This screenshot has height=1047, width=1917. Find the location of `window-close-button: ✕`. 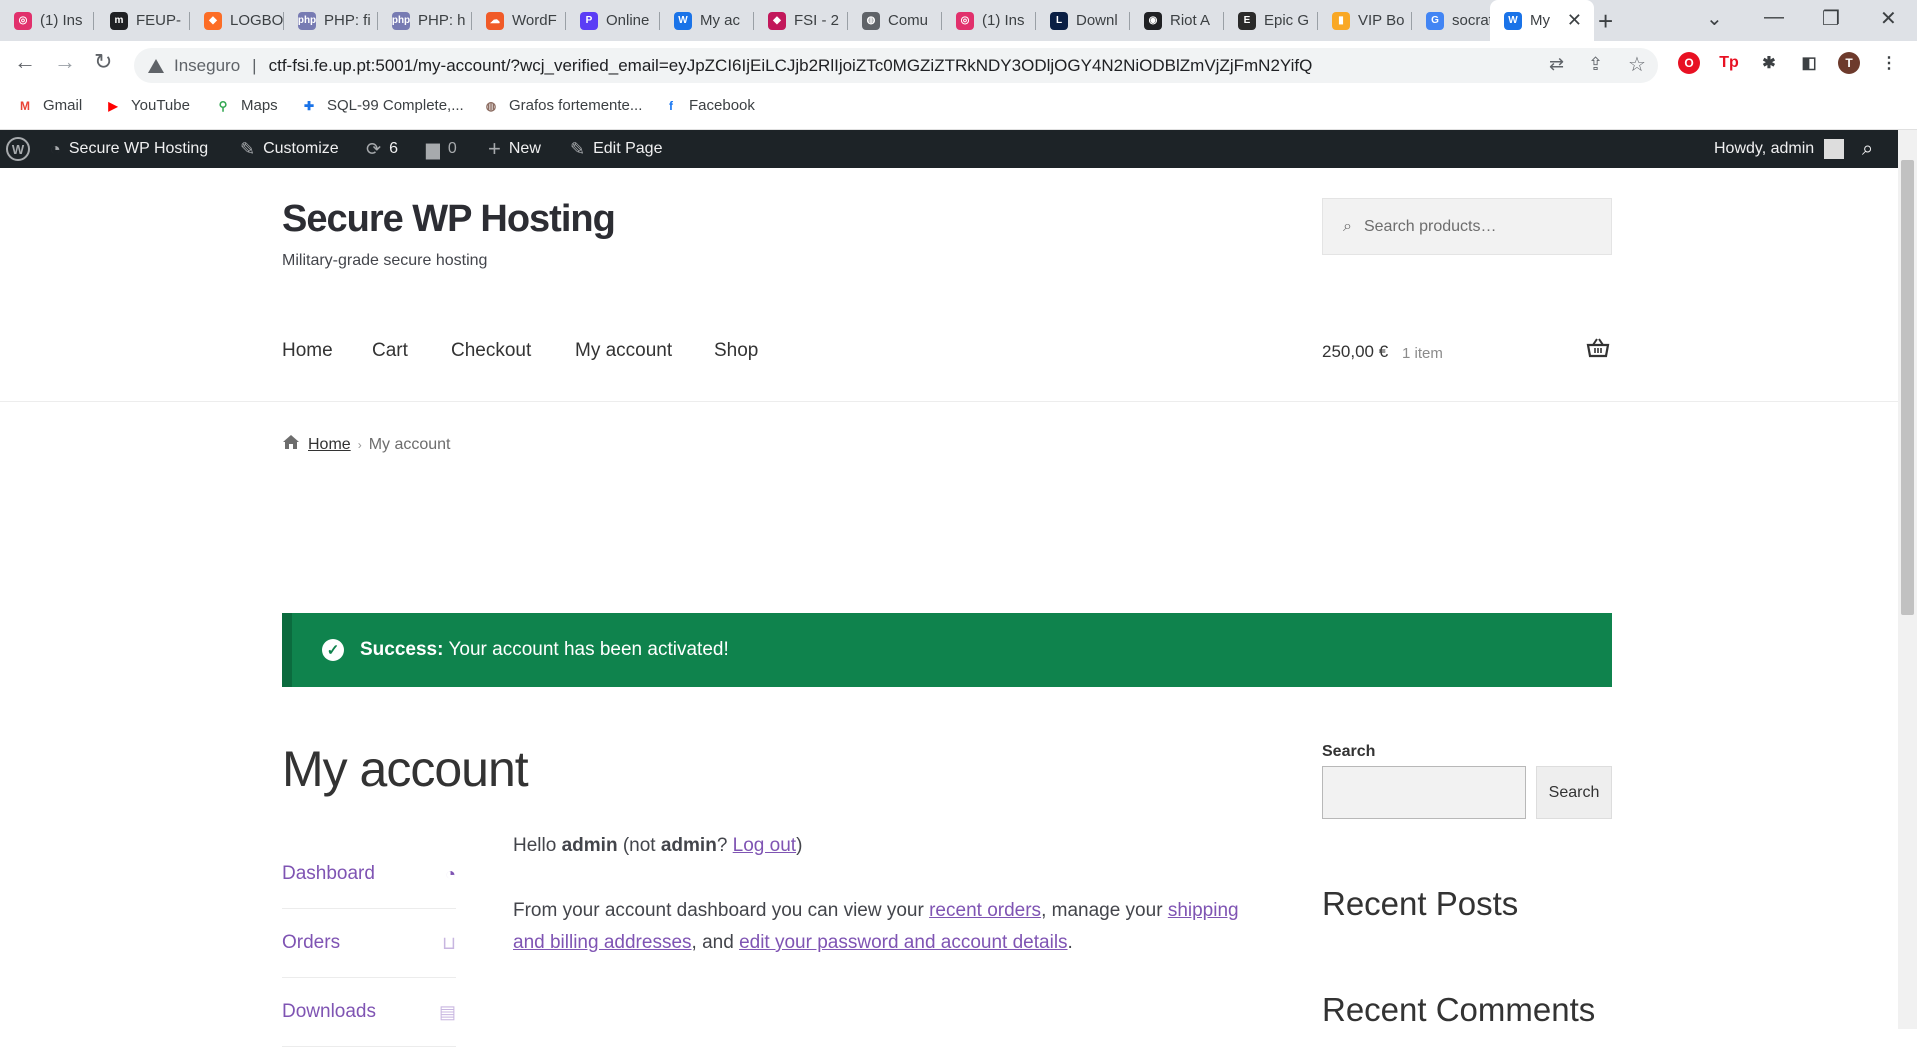

window-close-button: ✕ is located at coordinates (1888, 18).